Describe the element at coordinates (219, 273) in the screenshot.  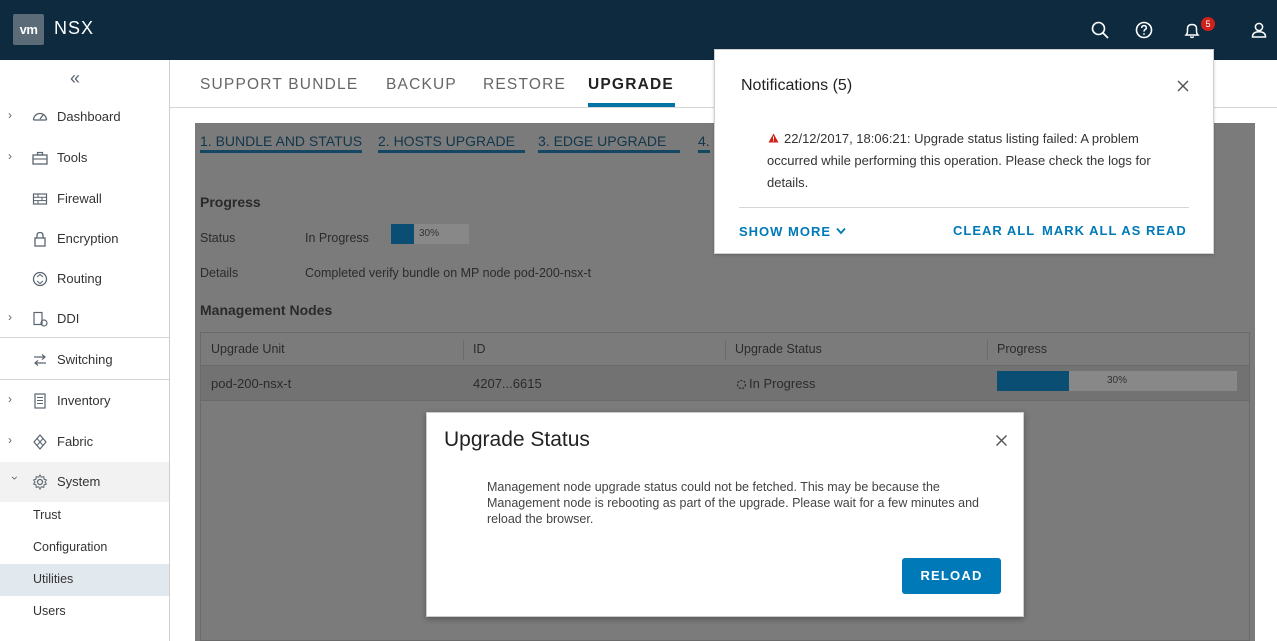
I see `details-label: Details` at that location.